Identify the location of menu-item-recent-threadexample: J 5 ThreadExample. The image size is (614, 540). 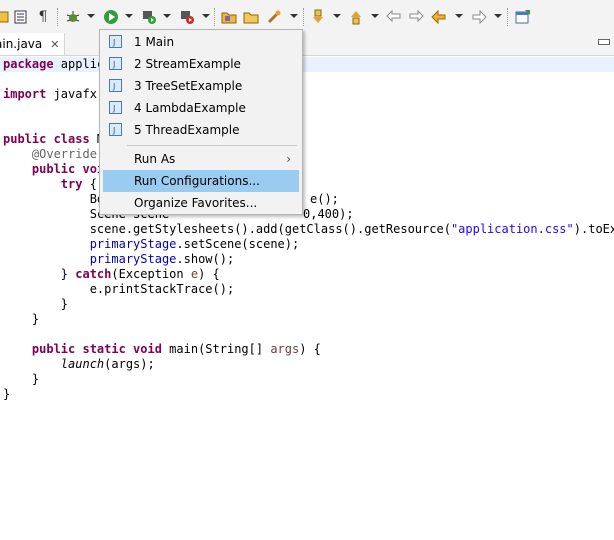
(201, 130).